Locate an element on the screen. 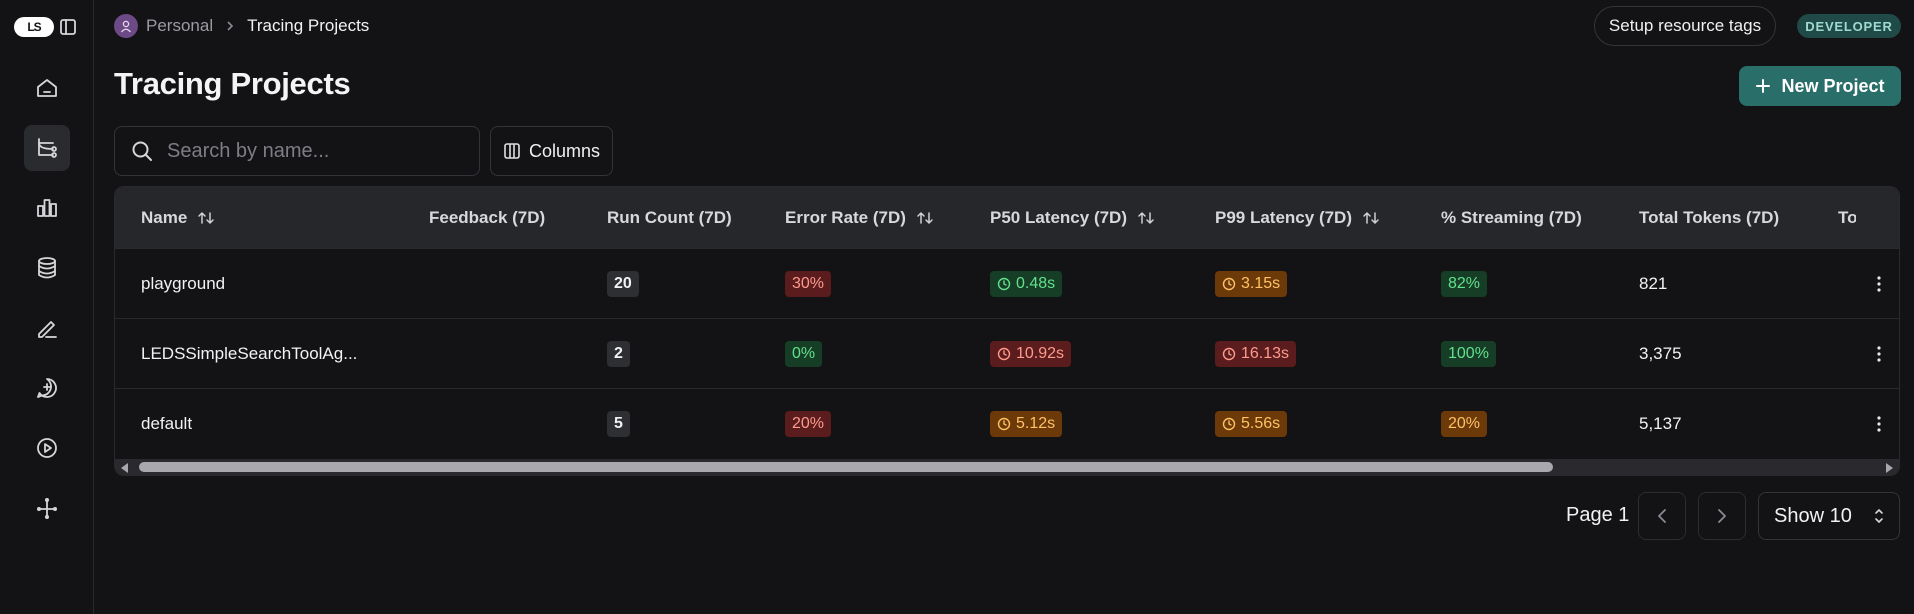 This screenshot has width=1914, height=614. p50-latency-badge: 10.92s is located at coordinates (1031, 354).